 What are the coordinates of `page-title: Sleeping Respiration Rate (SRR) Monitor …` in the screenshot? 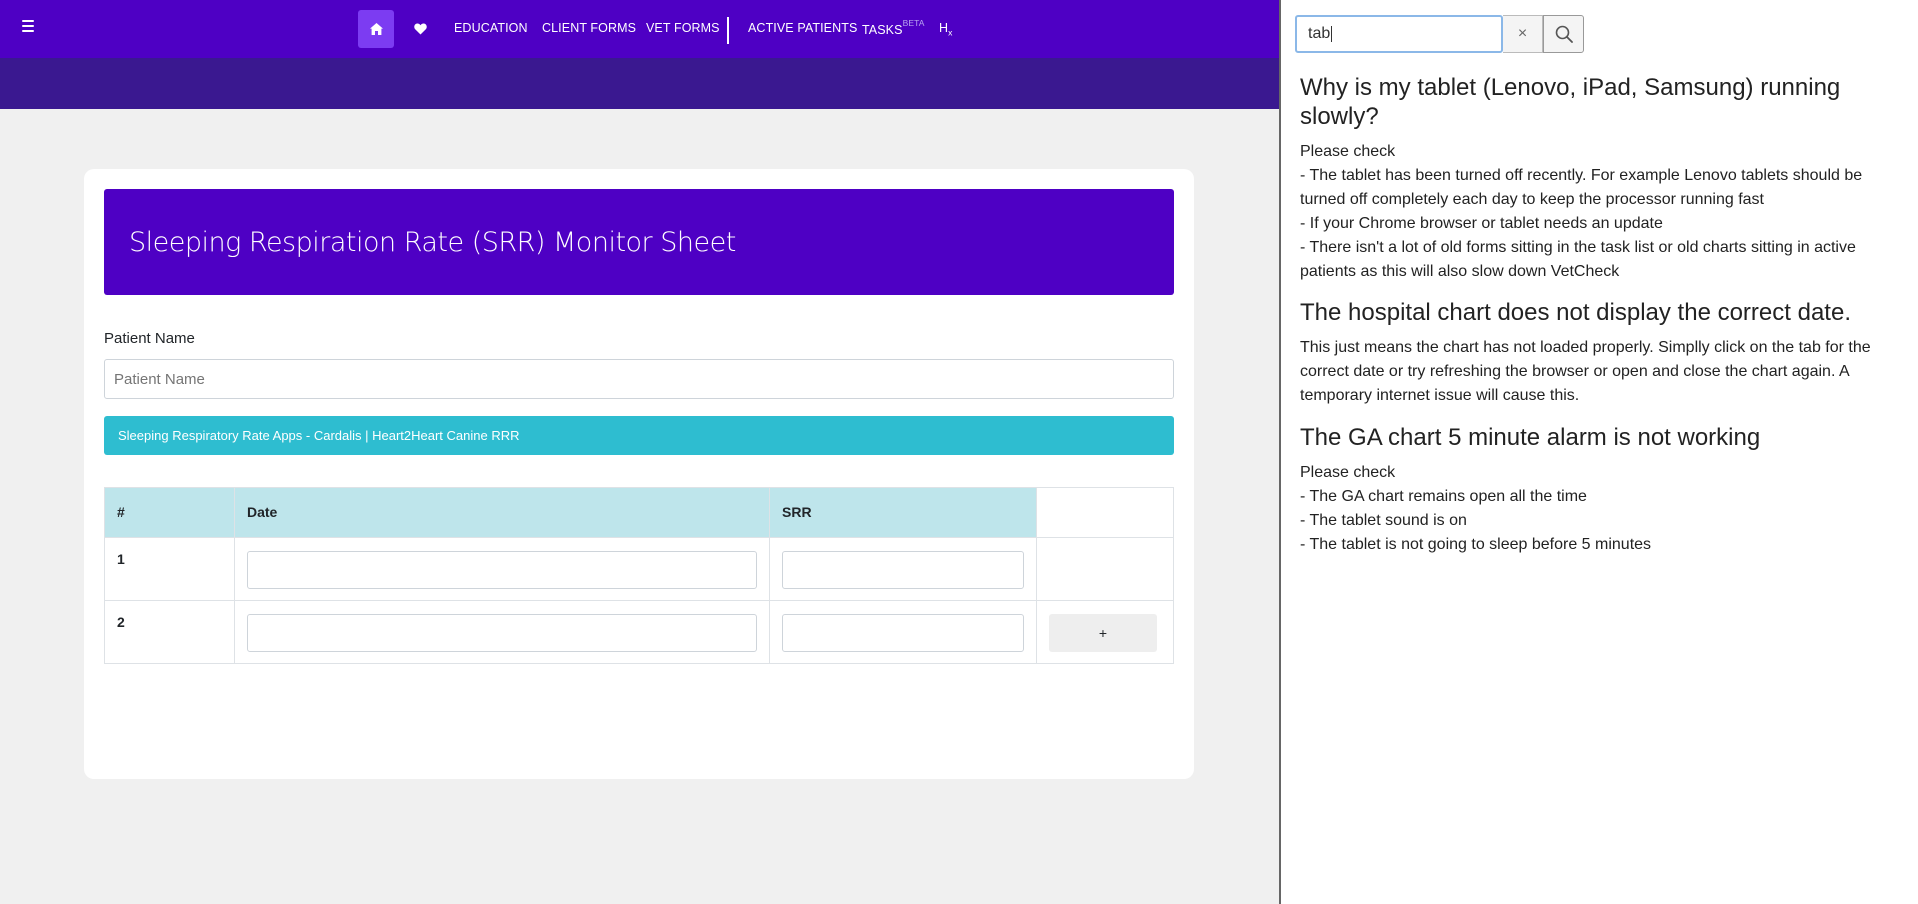 It's located at (432, 242).